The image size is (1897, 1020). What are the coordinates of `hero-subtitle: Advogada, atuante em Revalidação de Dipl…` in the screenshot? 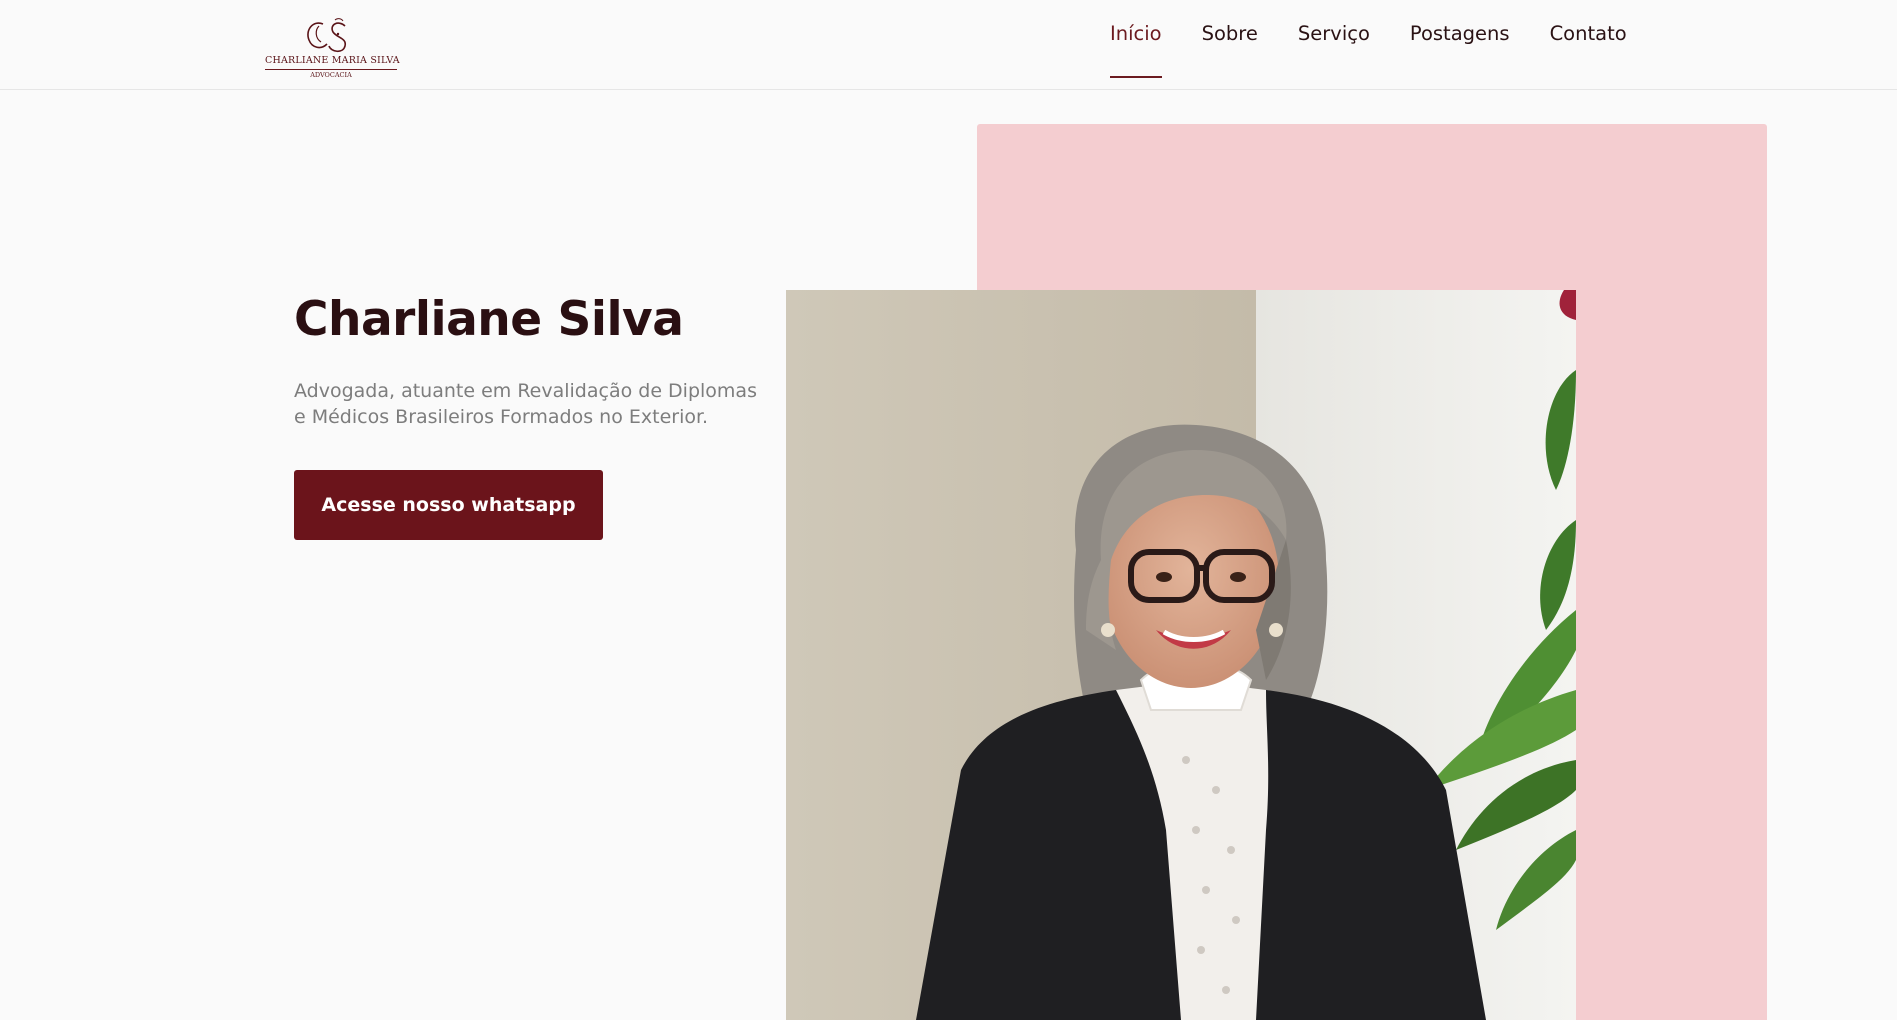 It's located at (525, 404).